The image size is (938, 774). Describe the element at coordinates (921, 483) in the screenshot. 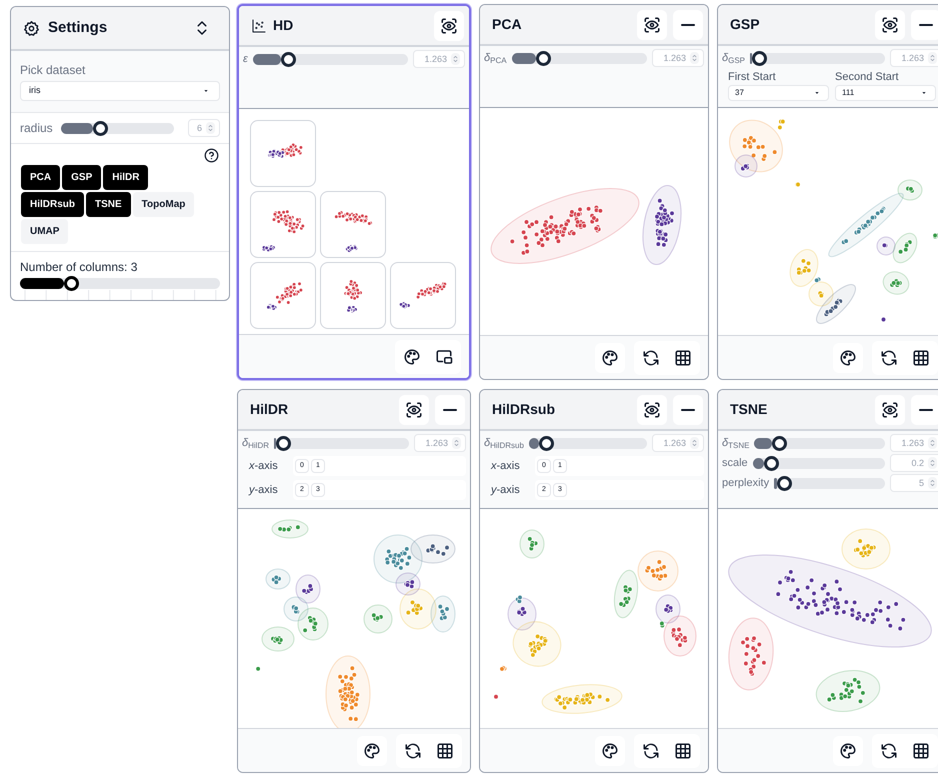

I see `number-value: 5` at that location.